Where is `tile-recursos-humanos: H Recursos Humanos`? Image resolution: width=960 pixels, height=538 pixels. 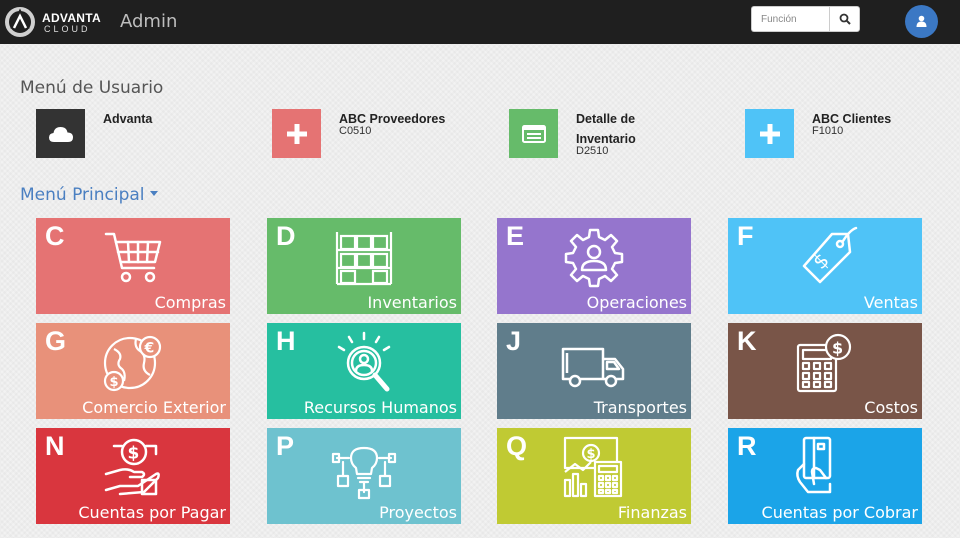 tile-recursos-humanos: H Recursos Humanos is located at coordinates (364, 371).